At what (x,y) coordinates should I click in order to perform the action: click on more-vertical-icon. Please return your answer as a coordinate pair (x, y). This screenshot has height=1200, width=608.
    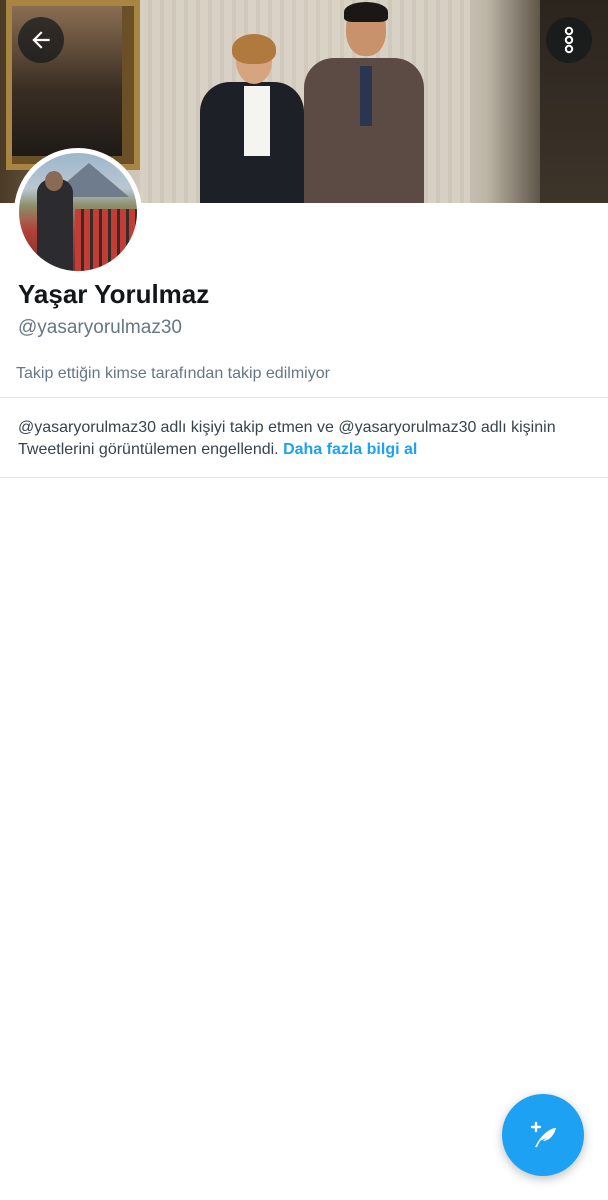
    Looking at the image, I should click on (569, 40).